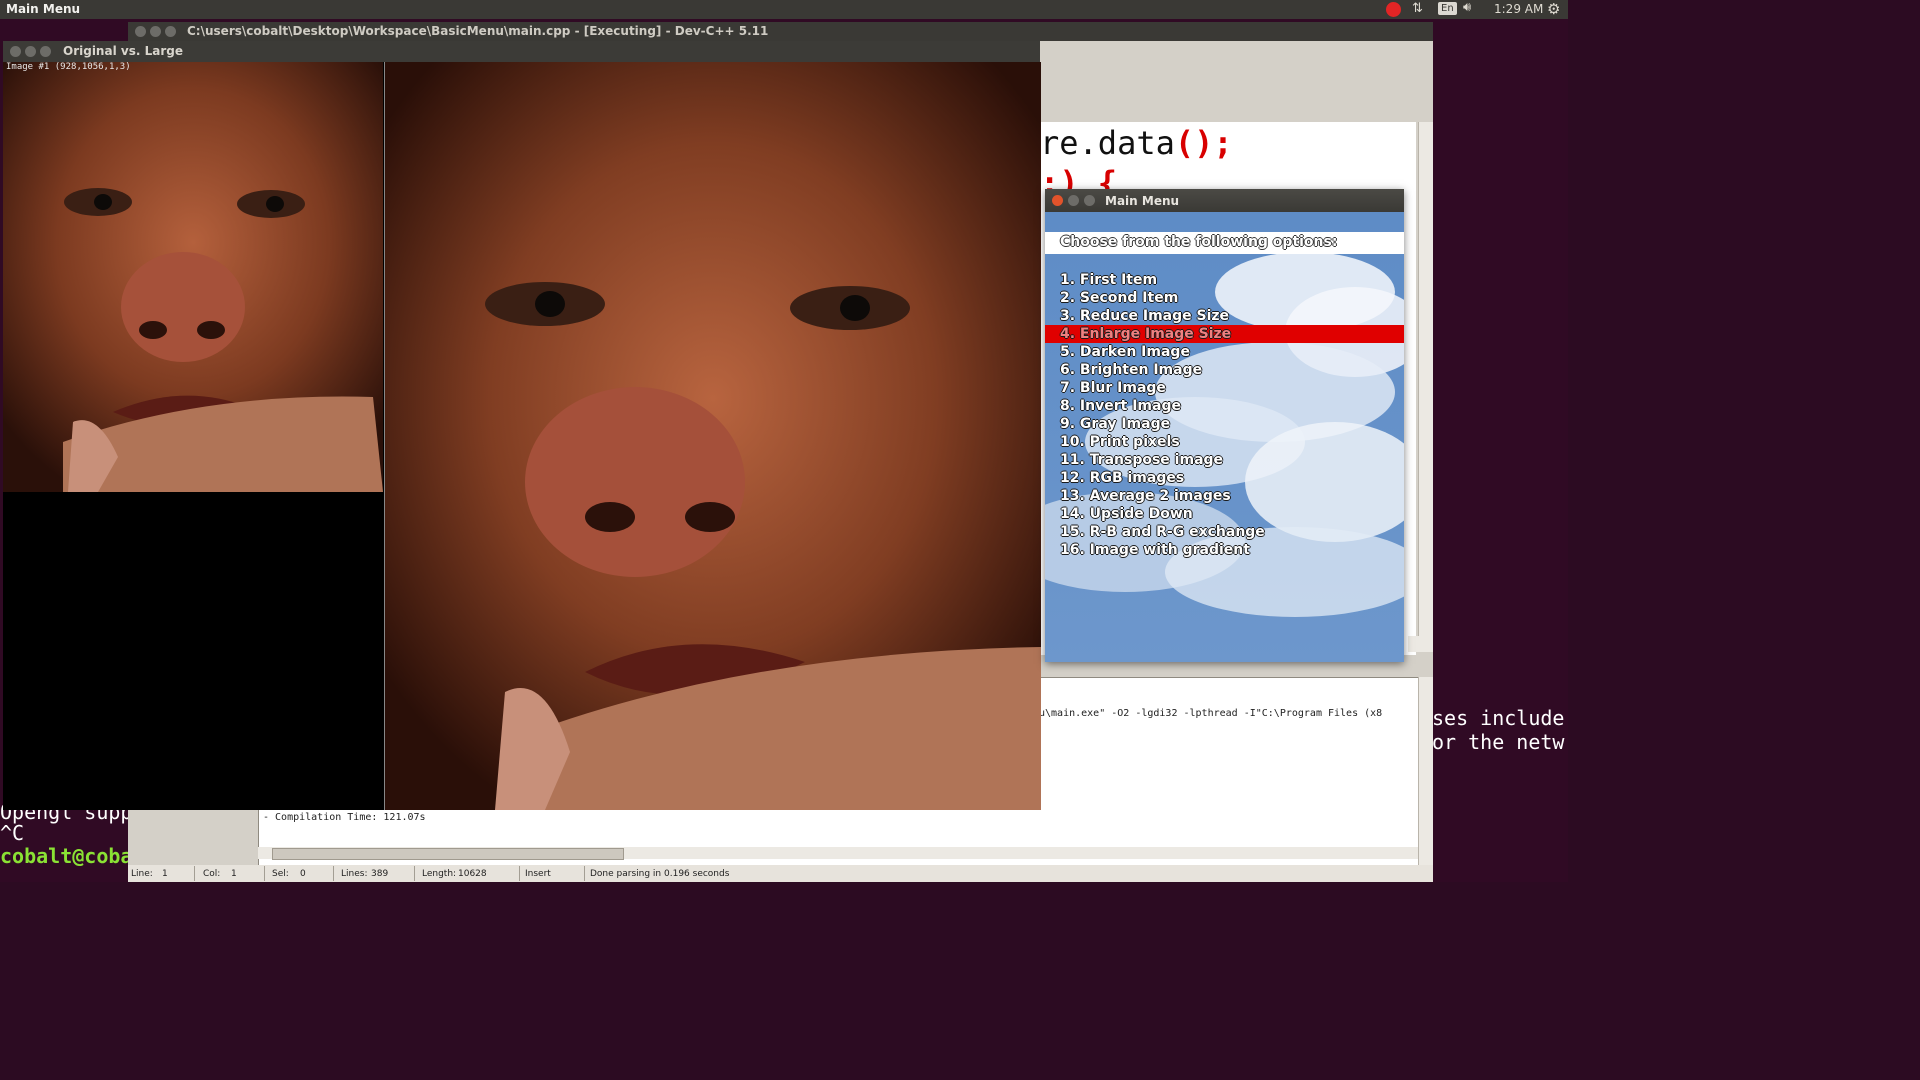 The image size is (1920, 1080). What do you see at coordinates (439, 874) in the screenshot?
I see `status-length-label: Length:` at bounding box center [439, 874].